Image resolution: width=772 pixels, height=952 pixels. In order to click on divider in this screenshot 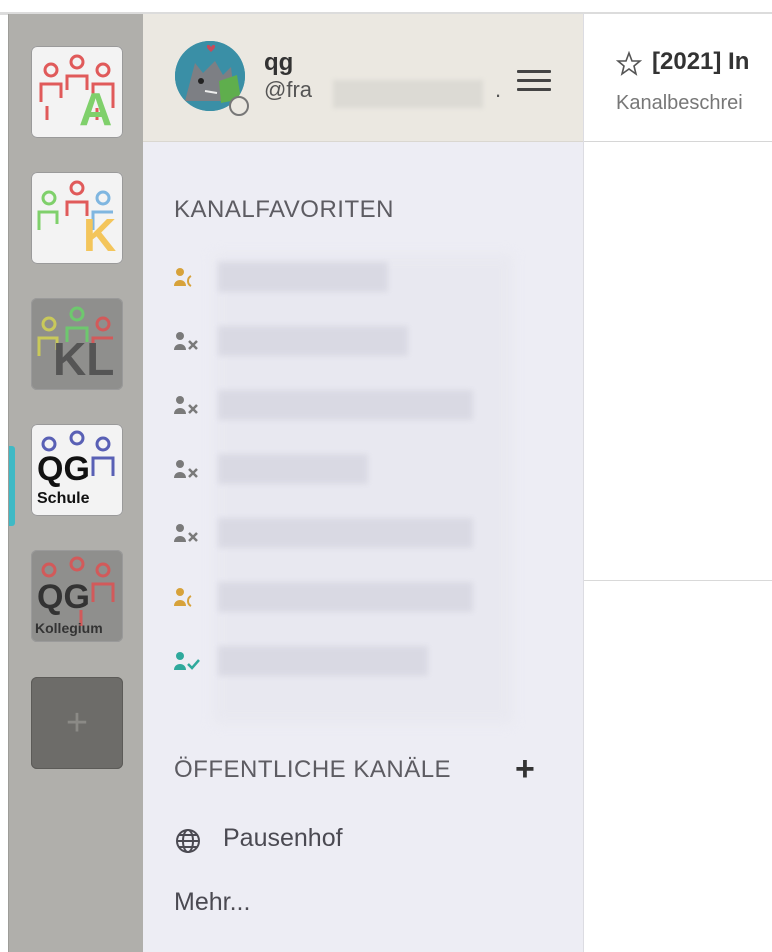, I will do `click(678, 580)`.